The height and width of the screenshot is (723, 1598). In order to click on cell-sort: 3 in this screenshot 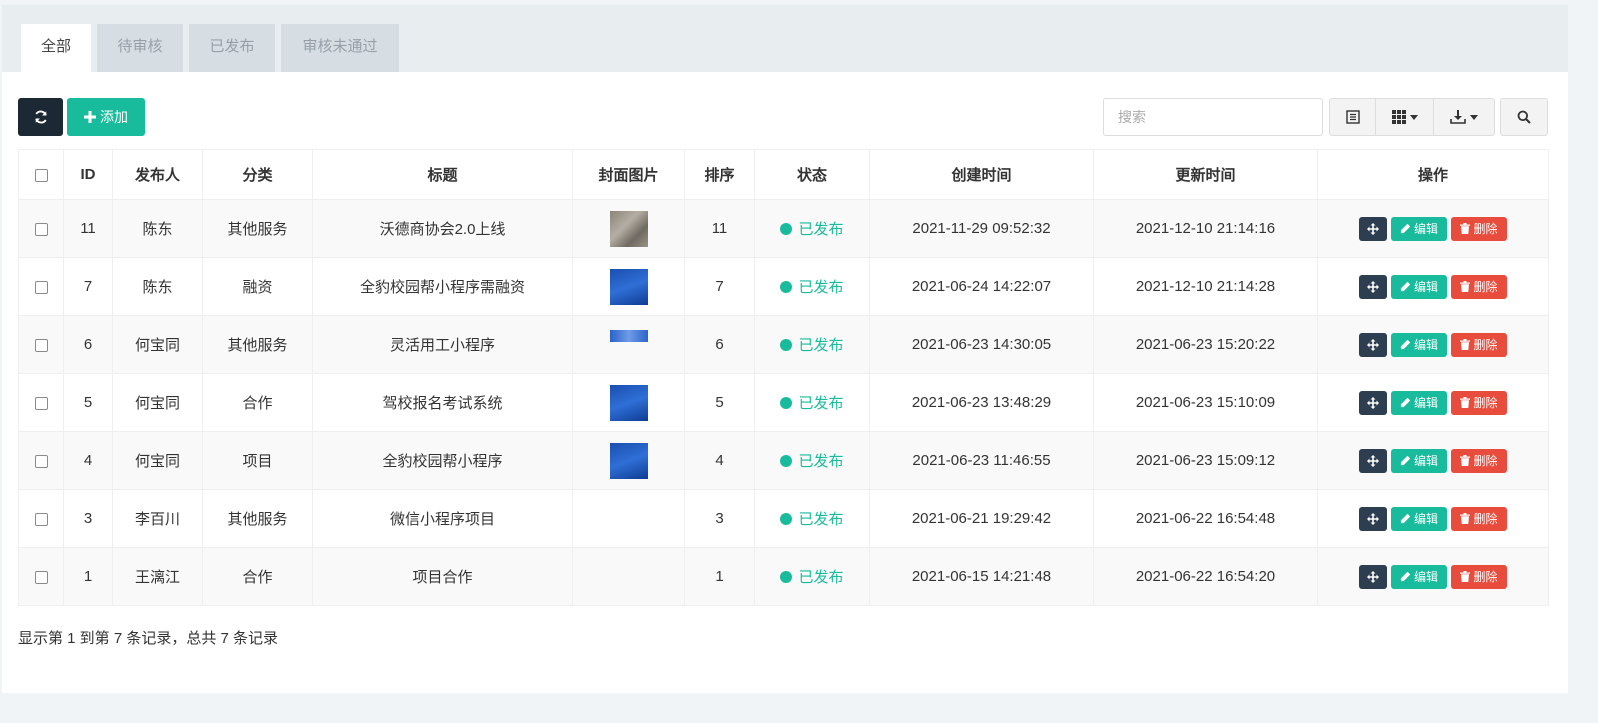, I will do `click(719, 518)`.